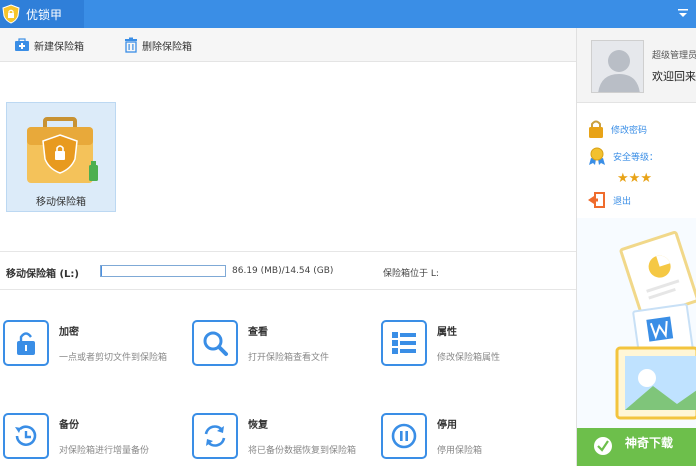 This screenshot has height=466, width=696. What do you see at coordinates (258, 332) in the screenshot?
I see `view-title: 查看` at bounding box center [258, 332].